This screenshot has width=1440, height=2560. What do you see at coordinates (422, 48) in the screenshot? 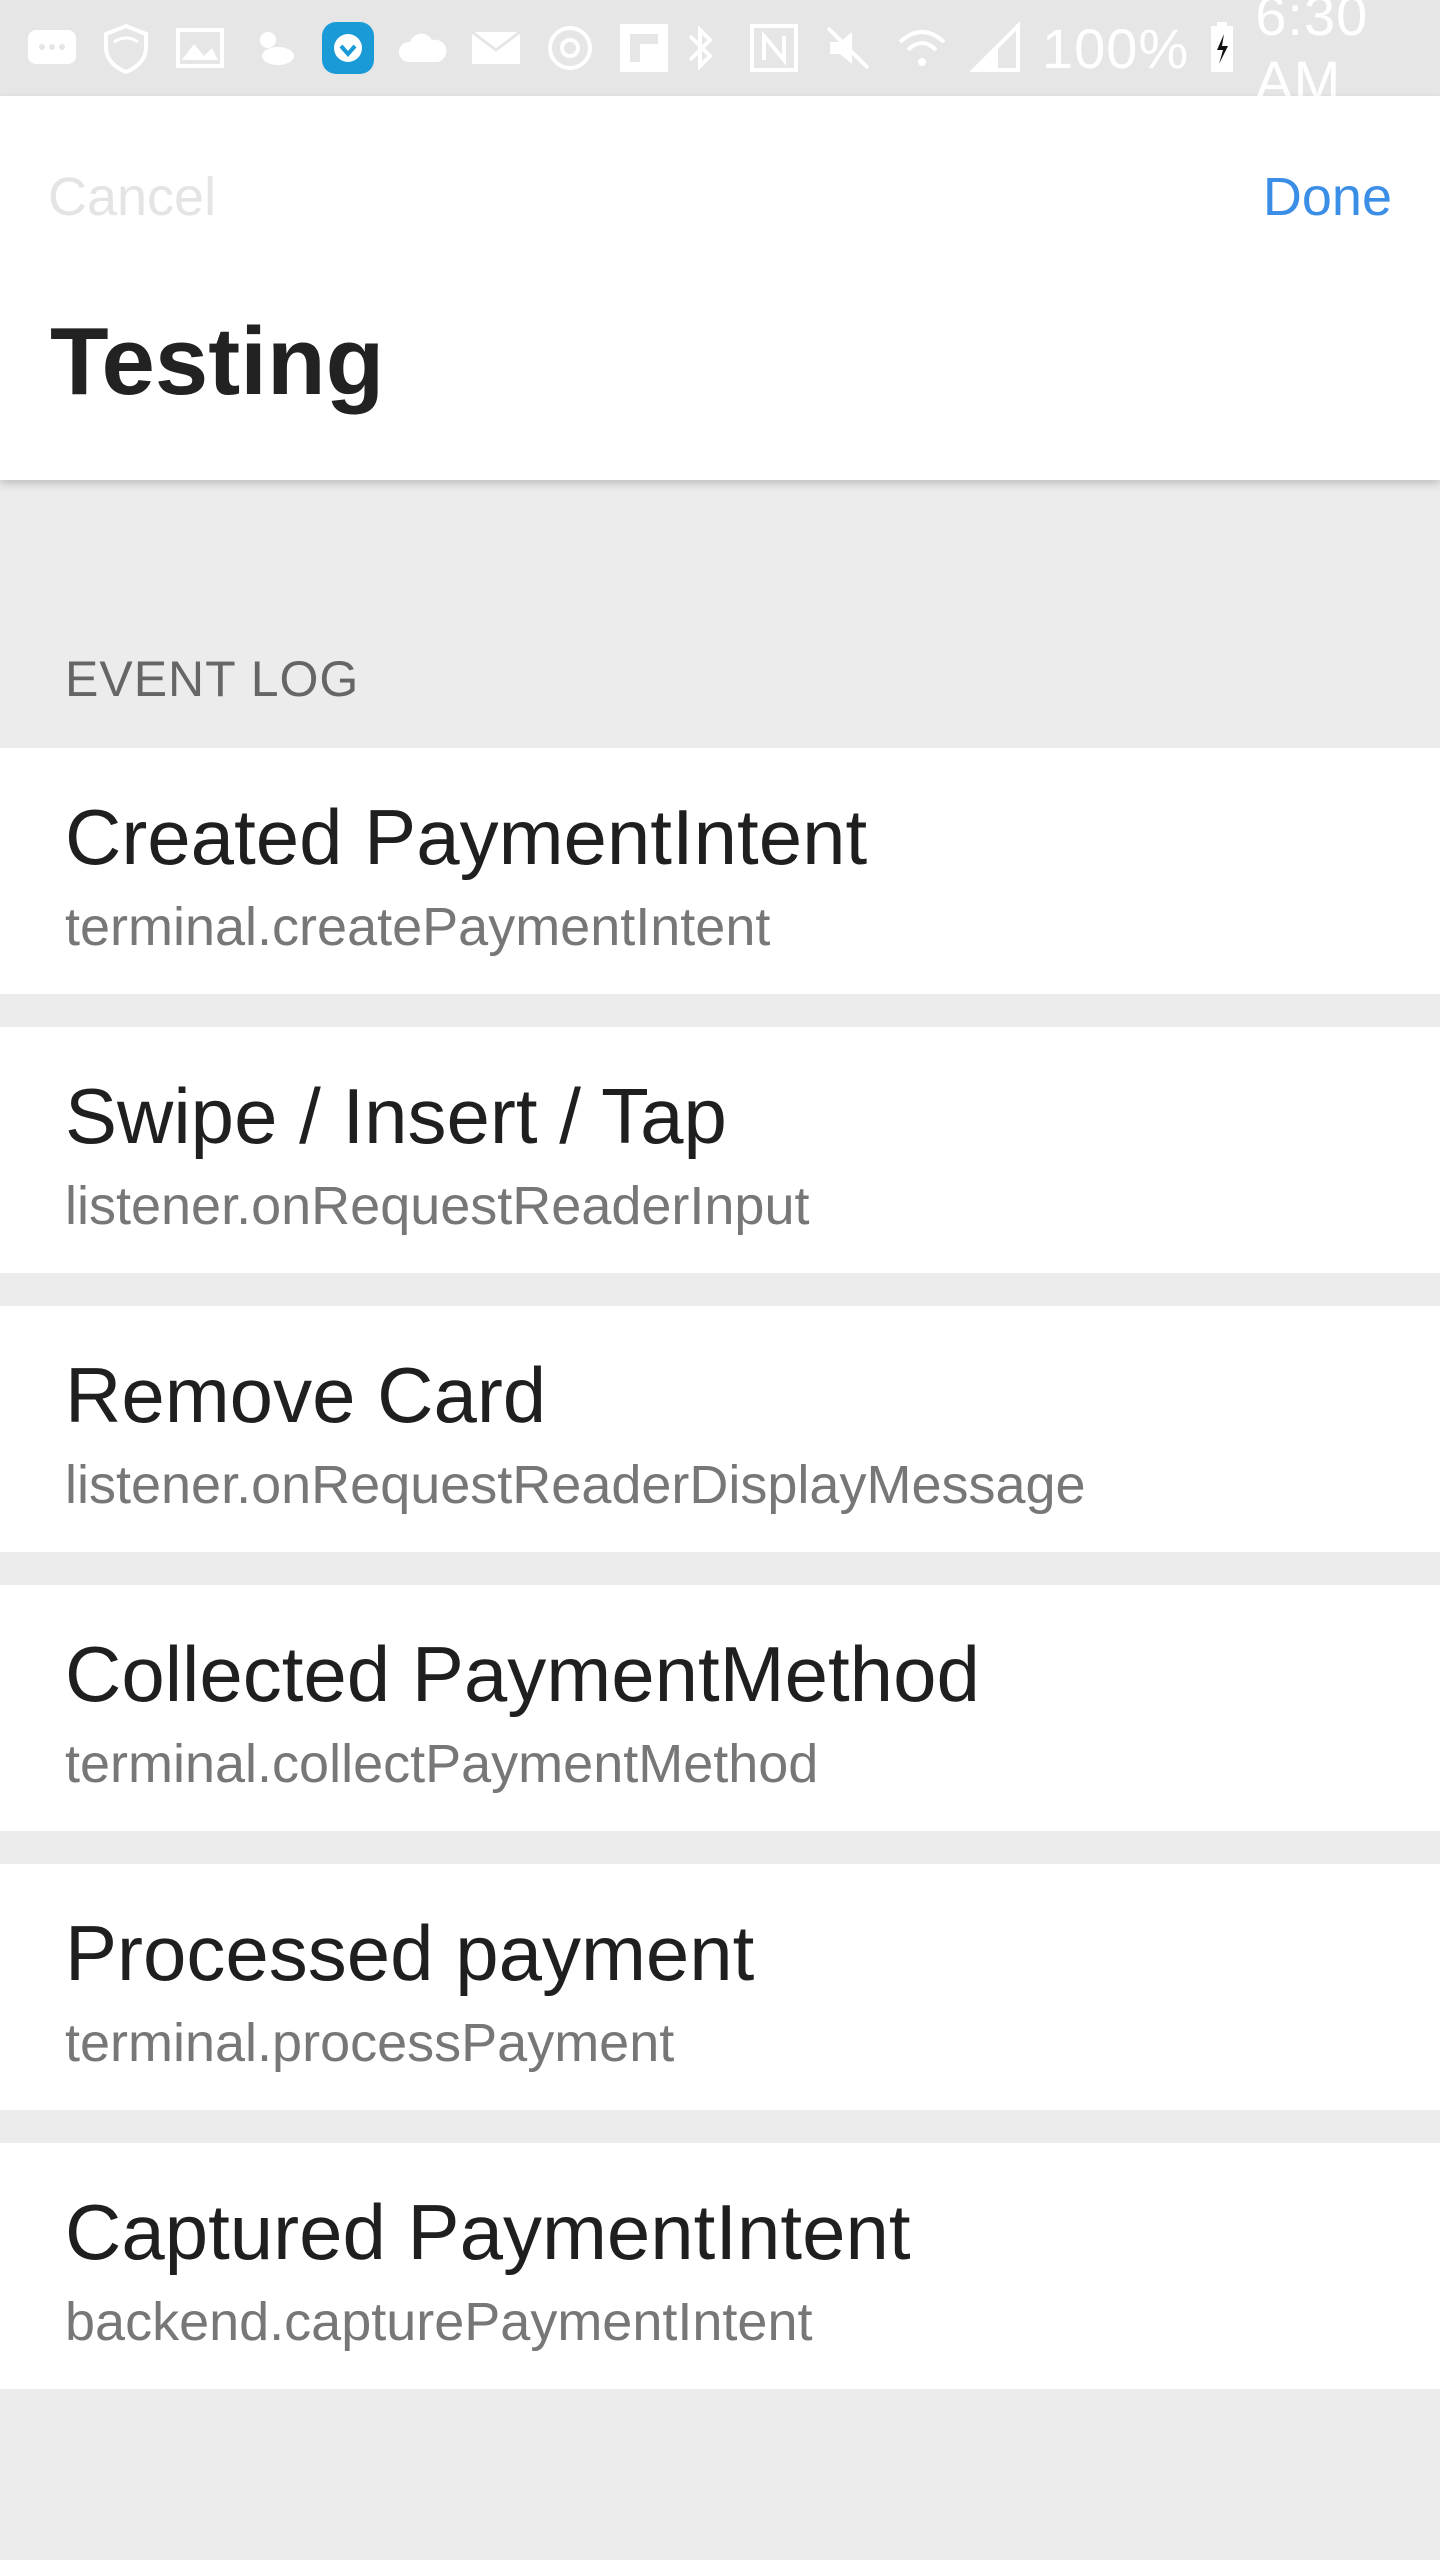
I see `cloud-icon` at bounding box center [422, 48].